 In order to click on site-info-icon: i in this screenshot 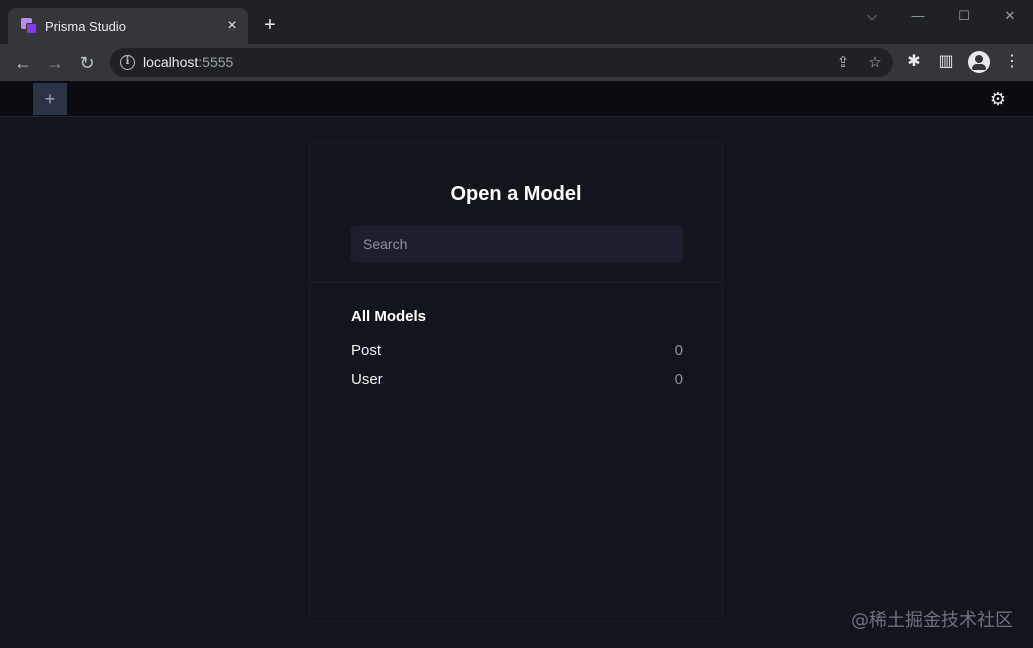, I will do `click(127, 62)`.